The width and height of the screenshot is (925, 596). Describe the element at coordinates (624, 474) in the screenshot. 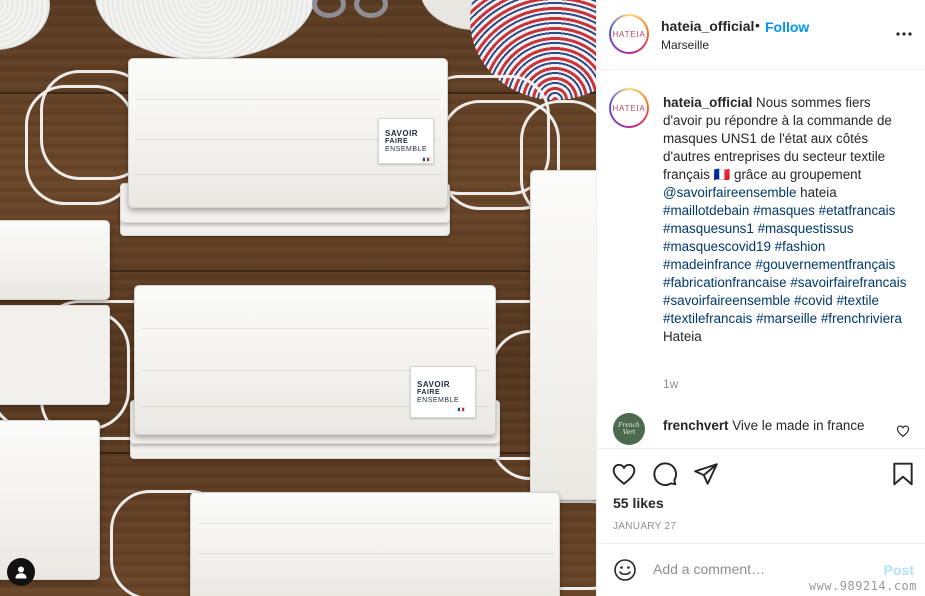

I see `heart-icon` at that location.